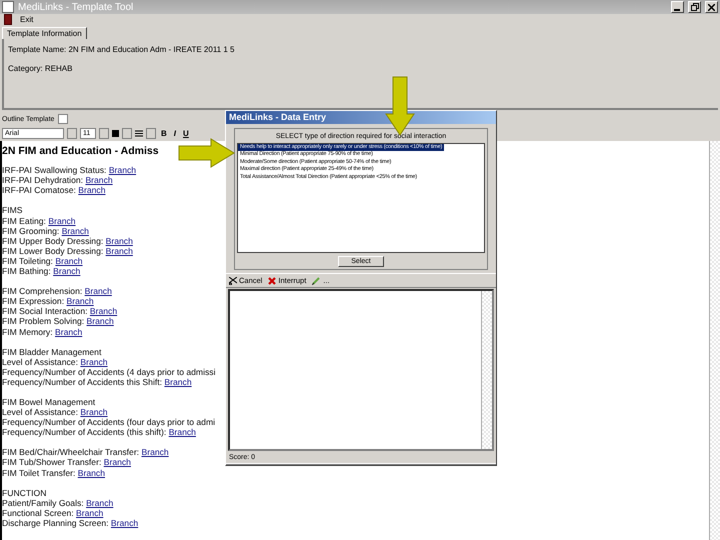 This screenshot has width=720, height=540. What do you see at coordinates (82, 381) in the screenshot?
I see `field-label: Frequency/Number of Accidents this Shift:` at bounding box center [82, 381].